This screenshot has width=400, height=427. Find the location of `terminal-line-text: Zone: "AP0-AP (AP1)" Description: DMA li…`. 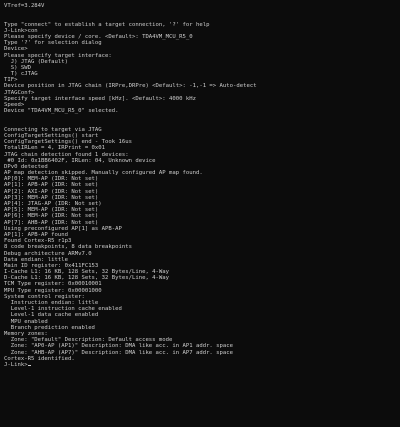

terminal-line-text: Zone: "AP0-AP (AP1)" Description: DMA li… is located at coordinates (119, 346).